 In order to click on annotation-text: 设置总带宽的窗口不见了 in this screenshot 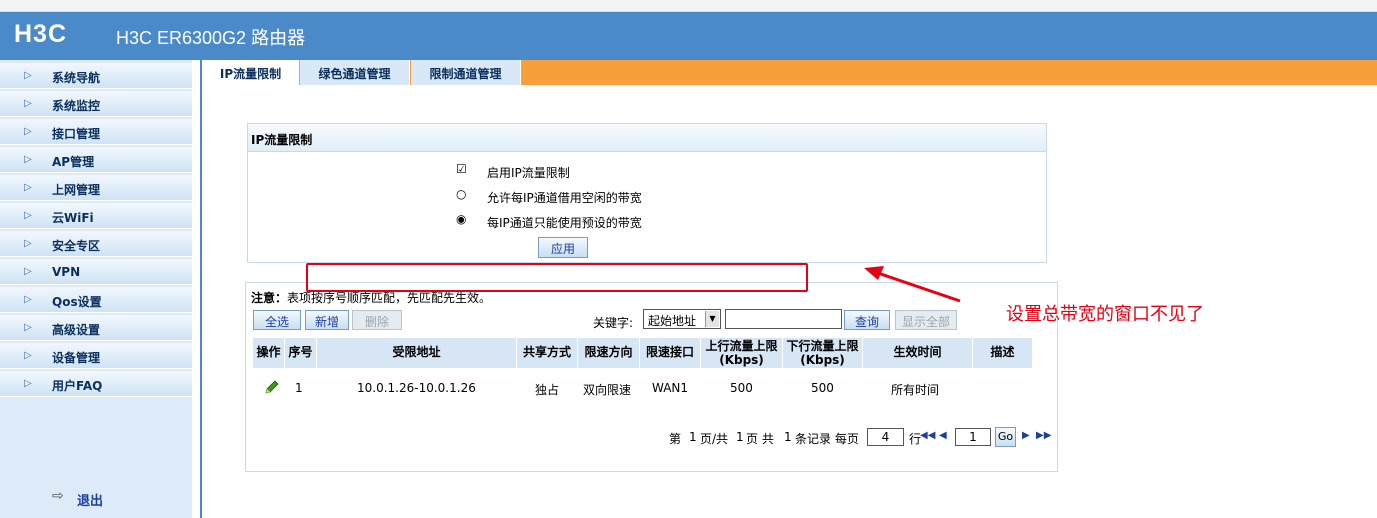, I will do `click(1105, 314)`.